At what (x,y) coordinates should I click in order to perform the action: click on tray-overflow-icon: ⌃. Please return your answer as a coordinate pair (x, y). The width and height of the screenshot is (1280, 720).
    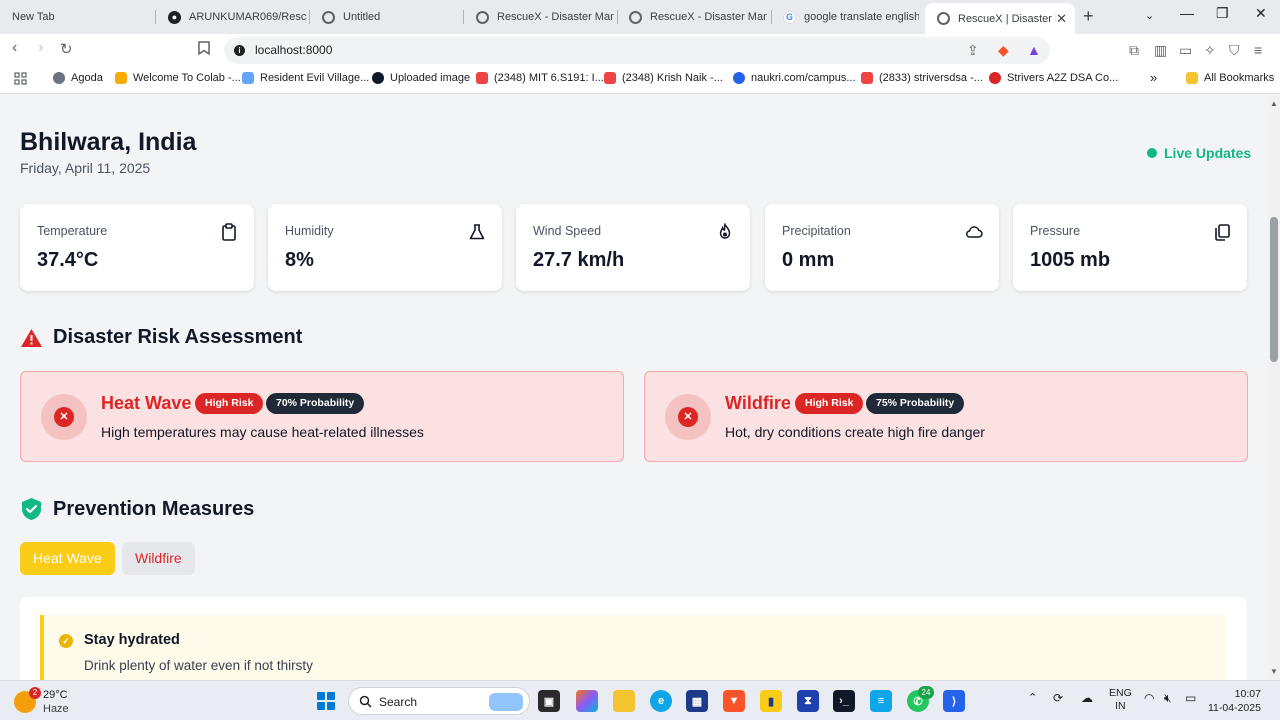
    Looking at the image, I should click on (1032, 698).